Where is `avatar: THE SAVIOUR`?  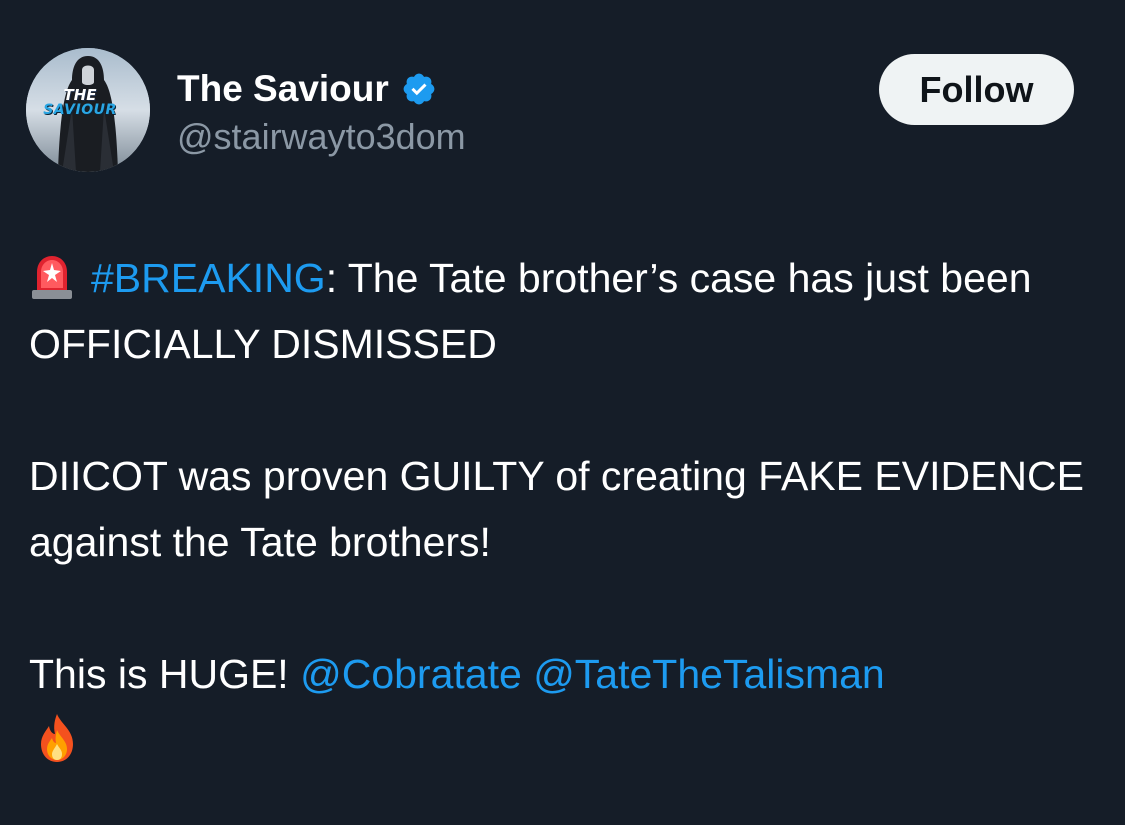
avatar: THE SAVIOUR is located at coordinates (88, 110).